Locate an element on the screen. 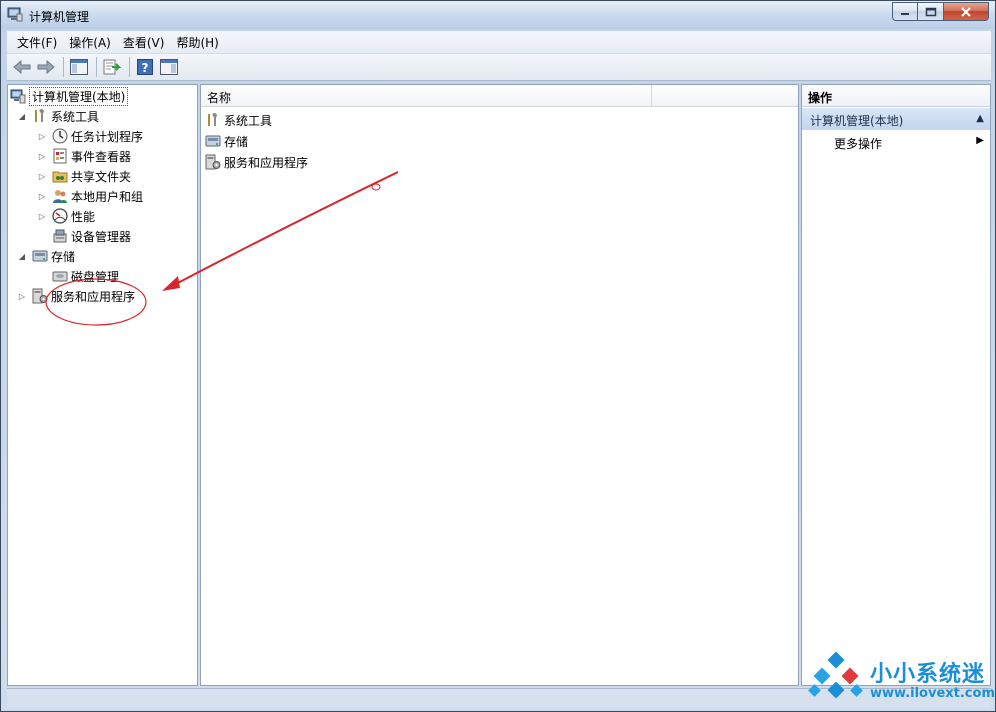 The height and width of the screenshot is (712, 996). column-header-label: 名称 is located at coordinates (219, 98).